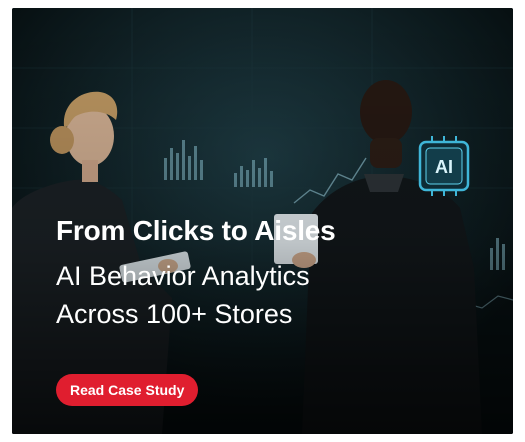 This screenshot has height=442, width=525. I want to click on subheadline-line-2: Across 100+ Stores, so click(174, 314).